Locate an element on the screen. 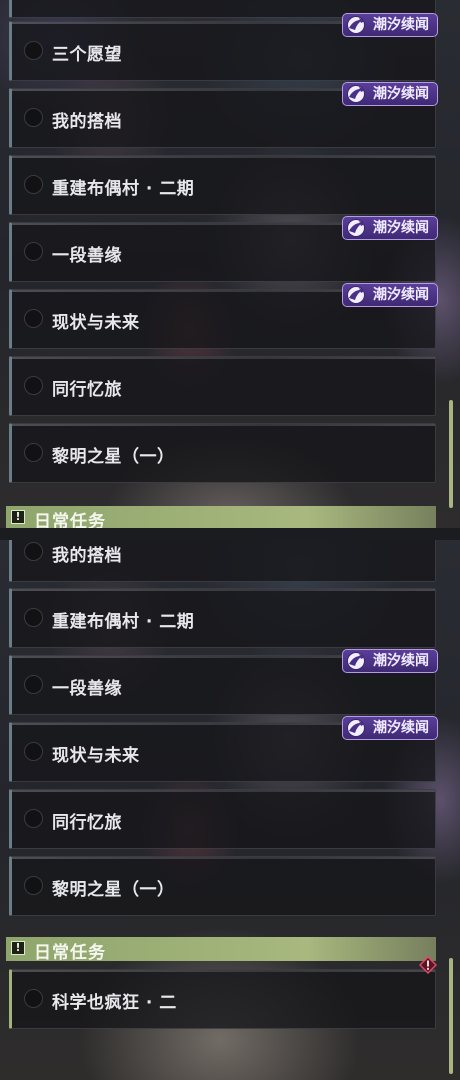 This screenshot has height=1080, width=460. daily-quest-item: 科学也疯狂 · 二 is located at coordinates (223, 992).